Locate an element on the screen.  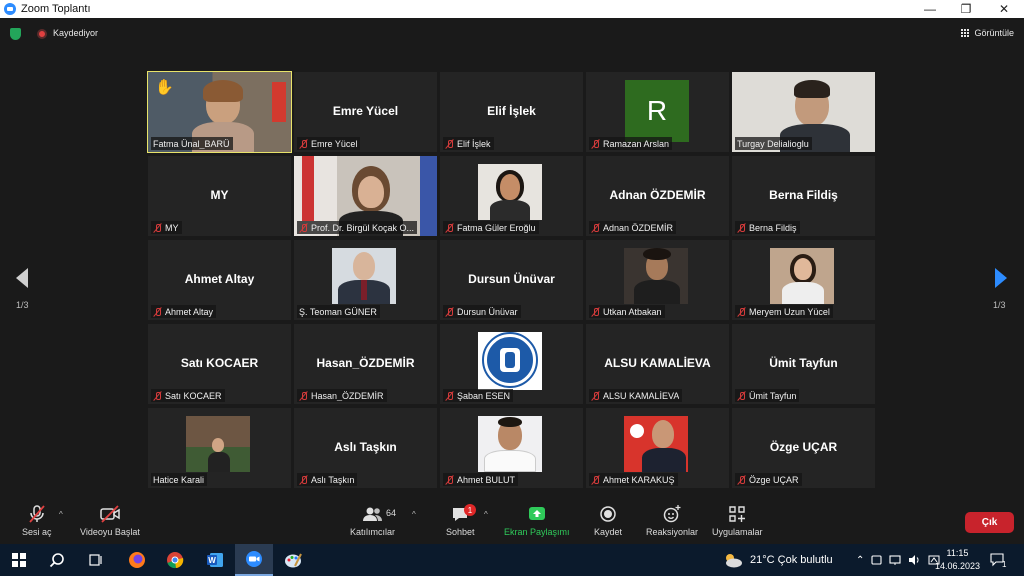
notification-center-icon: 1 is located at coordinates (998, 560).